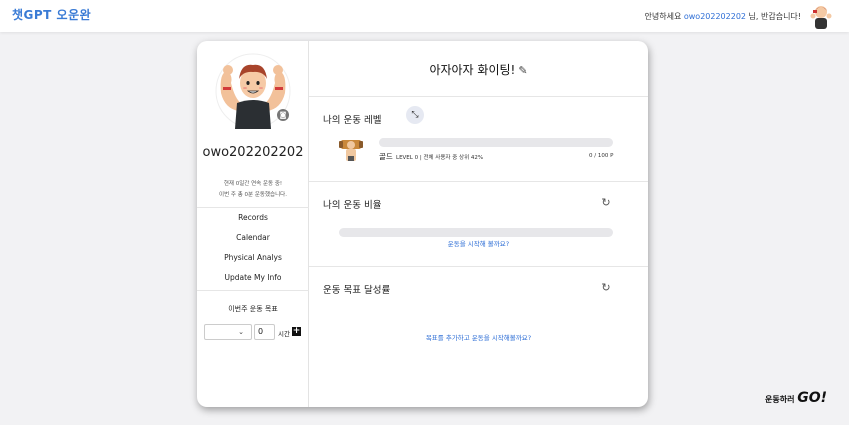  I want to click on weekly-goal-title: 이번주 운동 목표, so click(253, 309).